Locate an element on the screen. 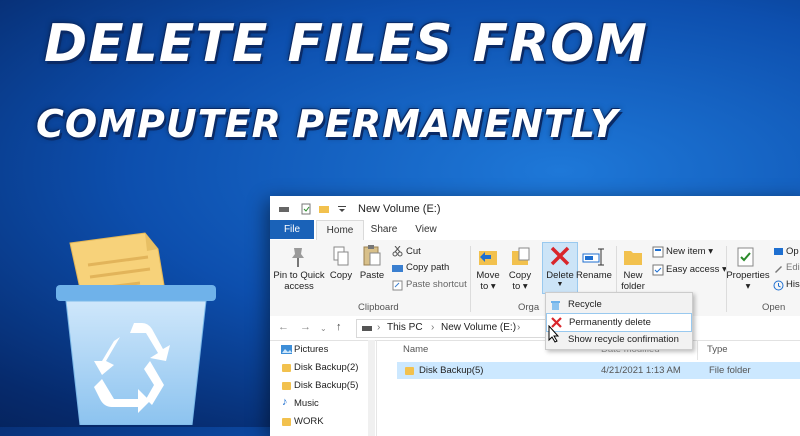  headline-line-2: COMPUTER PERMANENTLY is located at coordinates (327, 124).